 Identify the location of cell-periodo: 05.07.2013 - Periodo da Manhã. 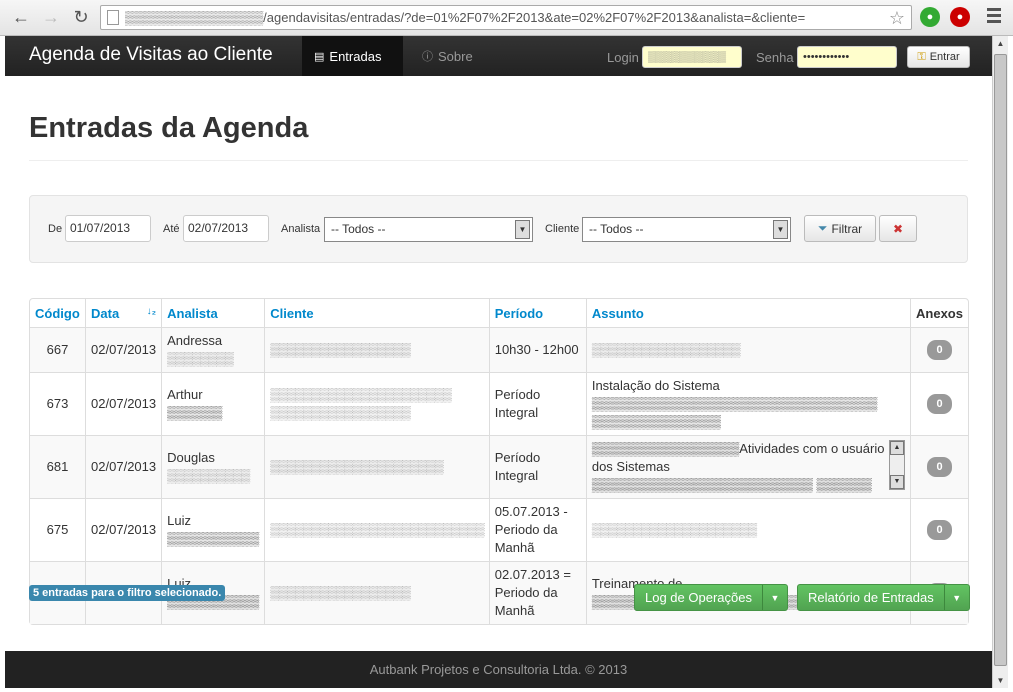
(537, 529).